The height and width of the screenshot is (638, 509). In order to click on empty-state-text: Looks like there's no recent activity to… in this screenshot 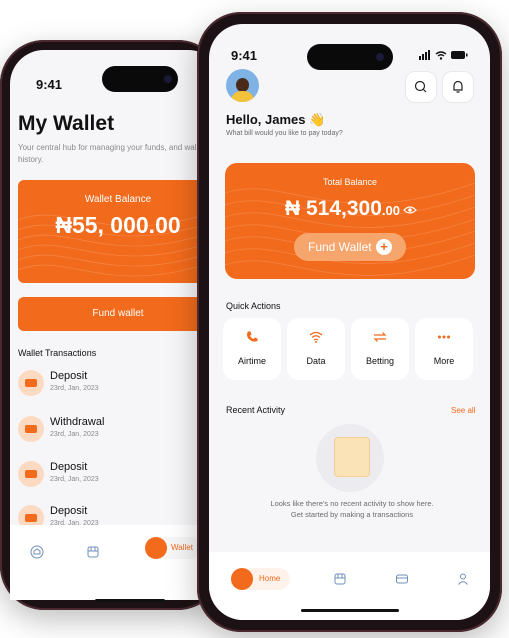, I will do `click(352, 509)`.